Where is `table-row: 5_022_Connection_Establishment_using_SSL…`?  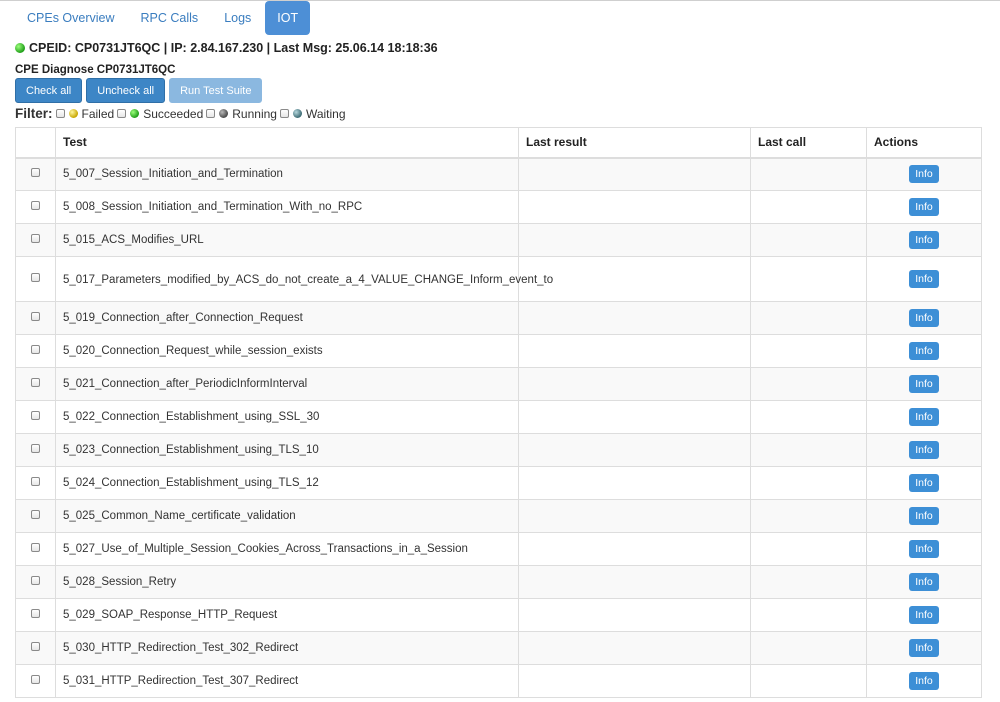 table-row: 5_022_Connection_Establishment_using_SSL… is located at coordinates (498, 417).